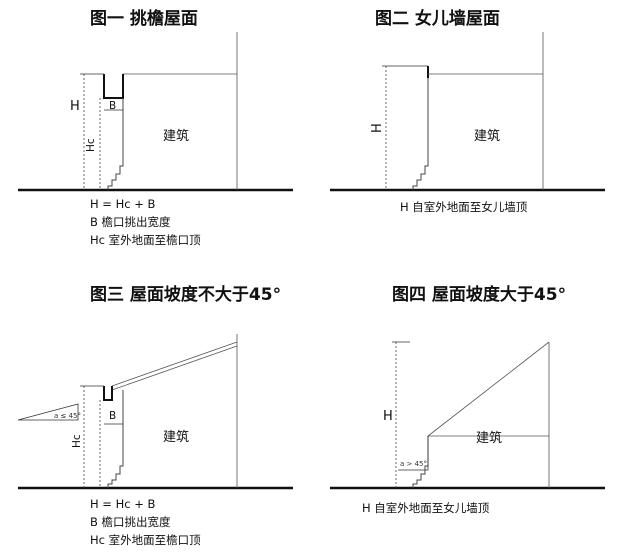 Image resolution: width=627 pixels, height=553 pixels. Describe the element at coordinates (176, 437) in the screenshot. I see `panel-3-building-label: 建筑` at that location.